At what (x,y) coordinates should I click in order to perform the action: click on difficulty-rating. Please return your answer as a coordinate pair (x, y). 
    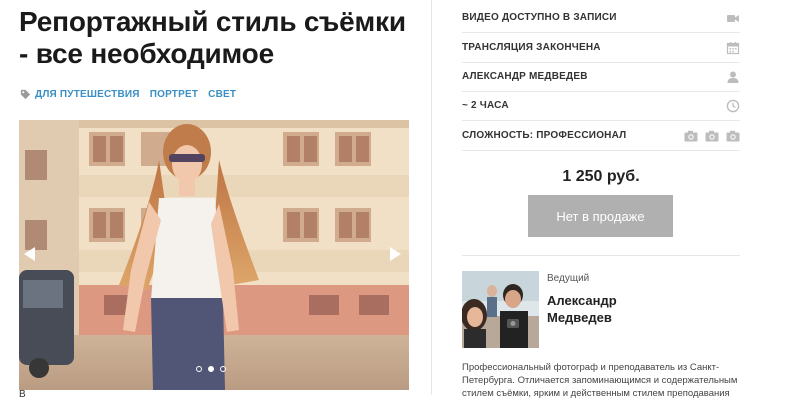
    Looking at the image, I should click on (712, 136).